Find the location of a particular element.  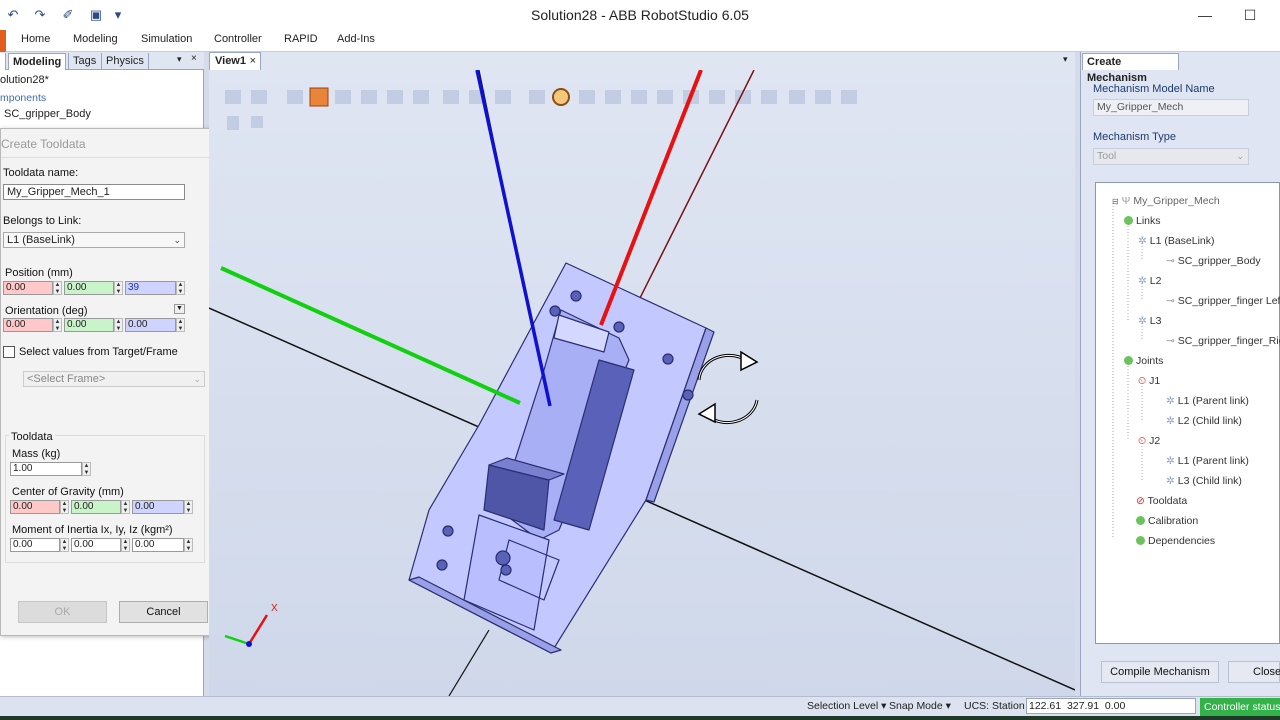

ok-status-icon is located at coordinates (1140, 540).